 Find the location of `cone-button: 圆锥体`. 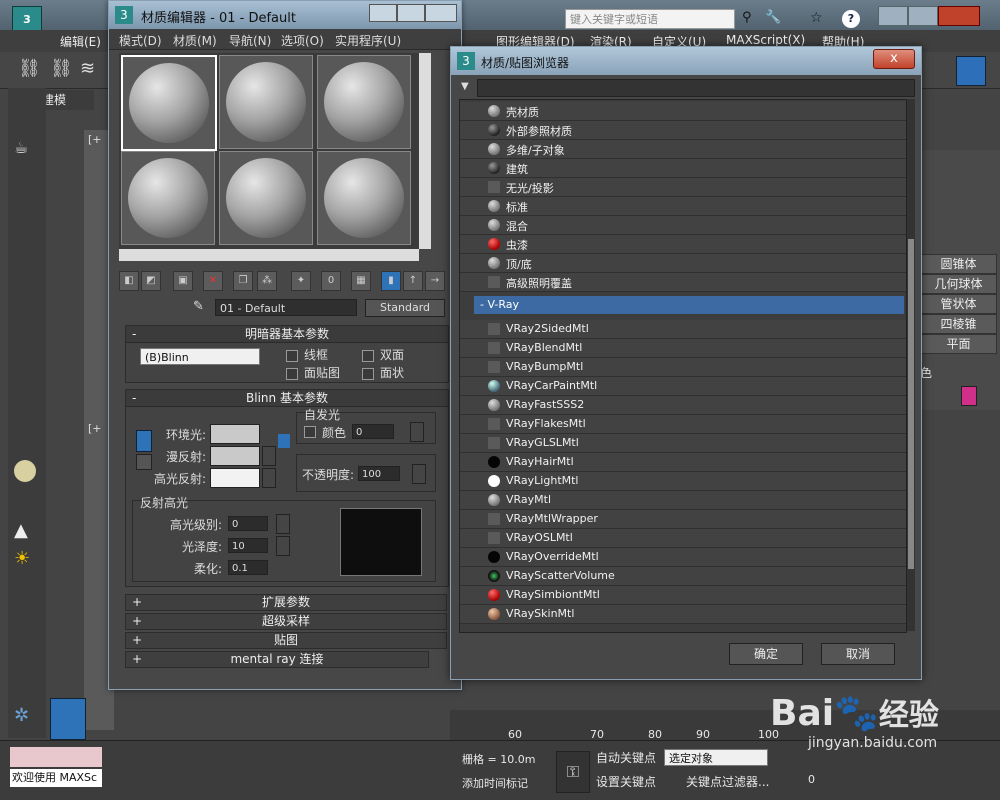

cone-button: 圆锥体 is located at coordinates (958, 264).